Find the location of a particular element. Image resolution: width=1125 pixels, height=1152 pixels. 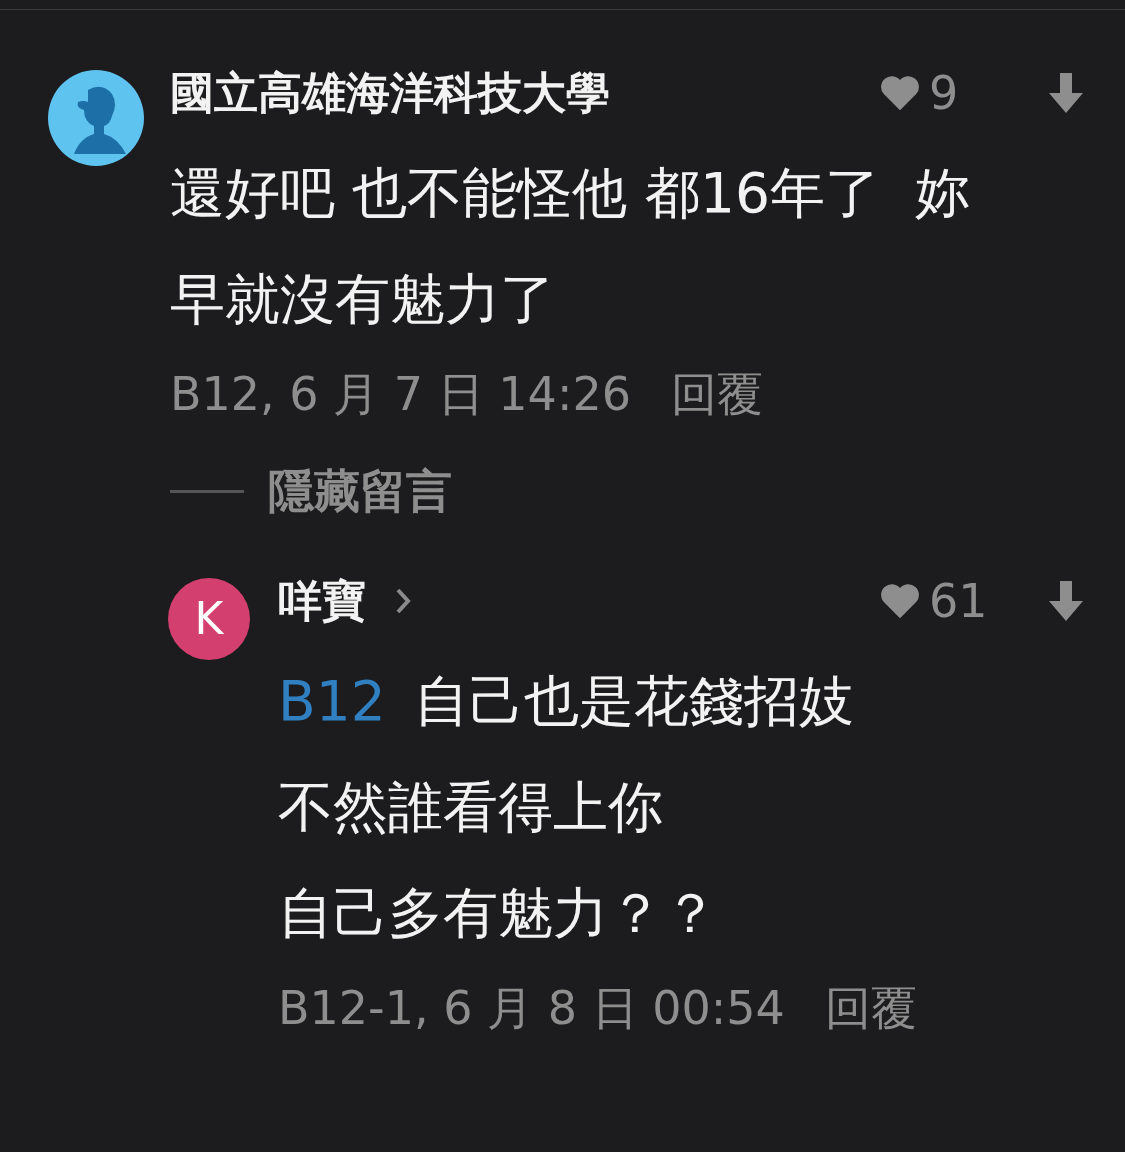

comment-text: 還好吧 也不能怪他 都16年了 妳 is located at coordinates (570, 193).